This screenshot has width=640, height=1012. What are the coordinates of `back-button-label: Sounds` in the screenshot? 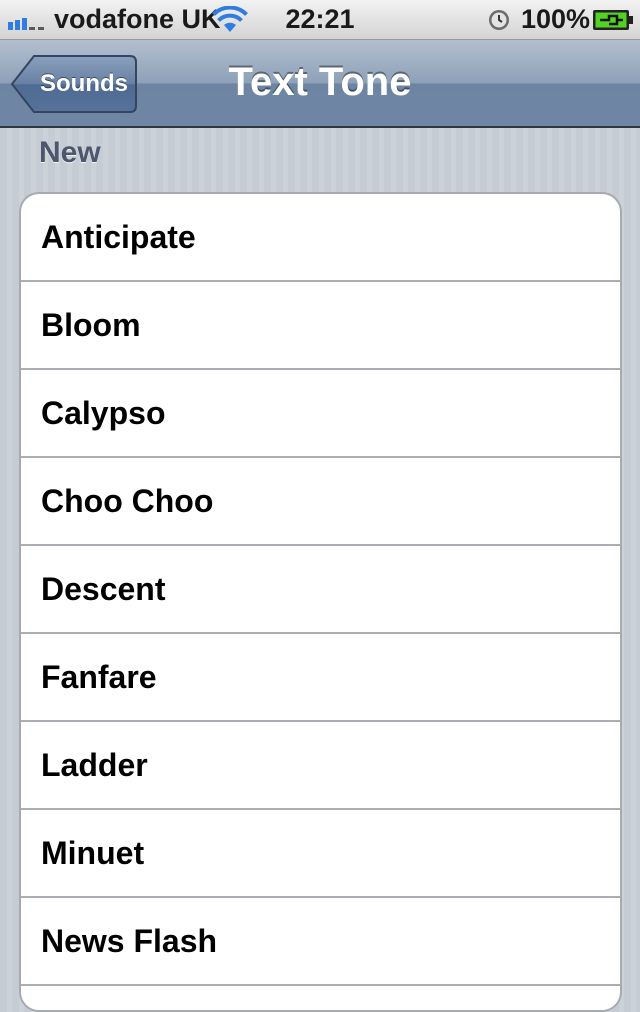 It's located at (84, 83).